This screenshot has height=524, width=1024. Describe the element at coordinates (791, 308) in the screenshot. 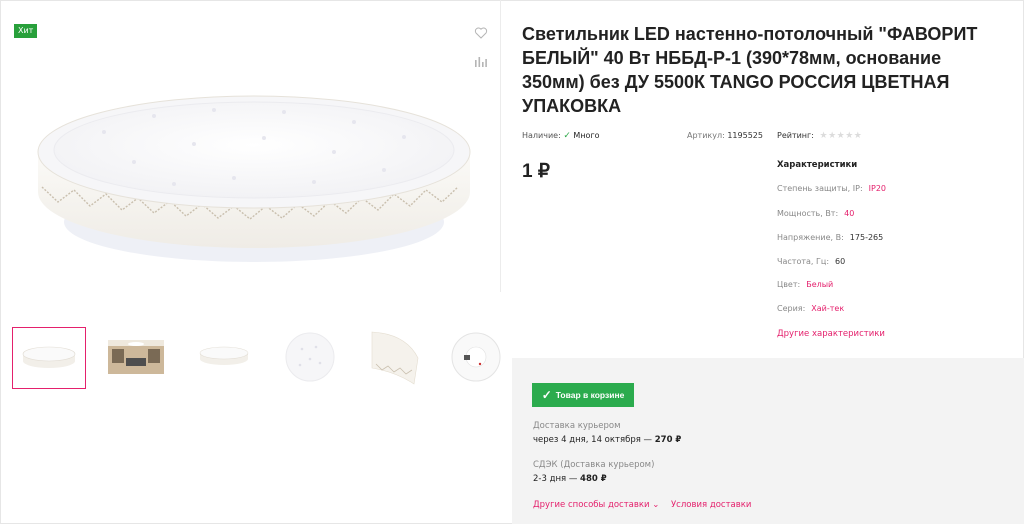

I see `char-label: Серия:` at that location.